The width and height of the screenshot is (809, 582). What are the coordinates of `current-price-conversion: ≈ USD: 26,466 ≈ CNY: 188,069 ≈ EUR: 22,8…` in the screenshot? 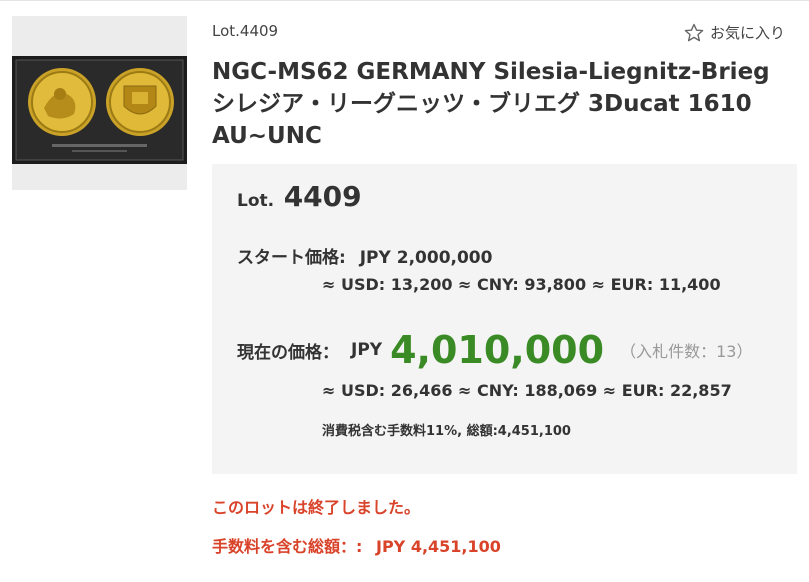 It's located at (527, 390).